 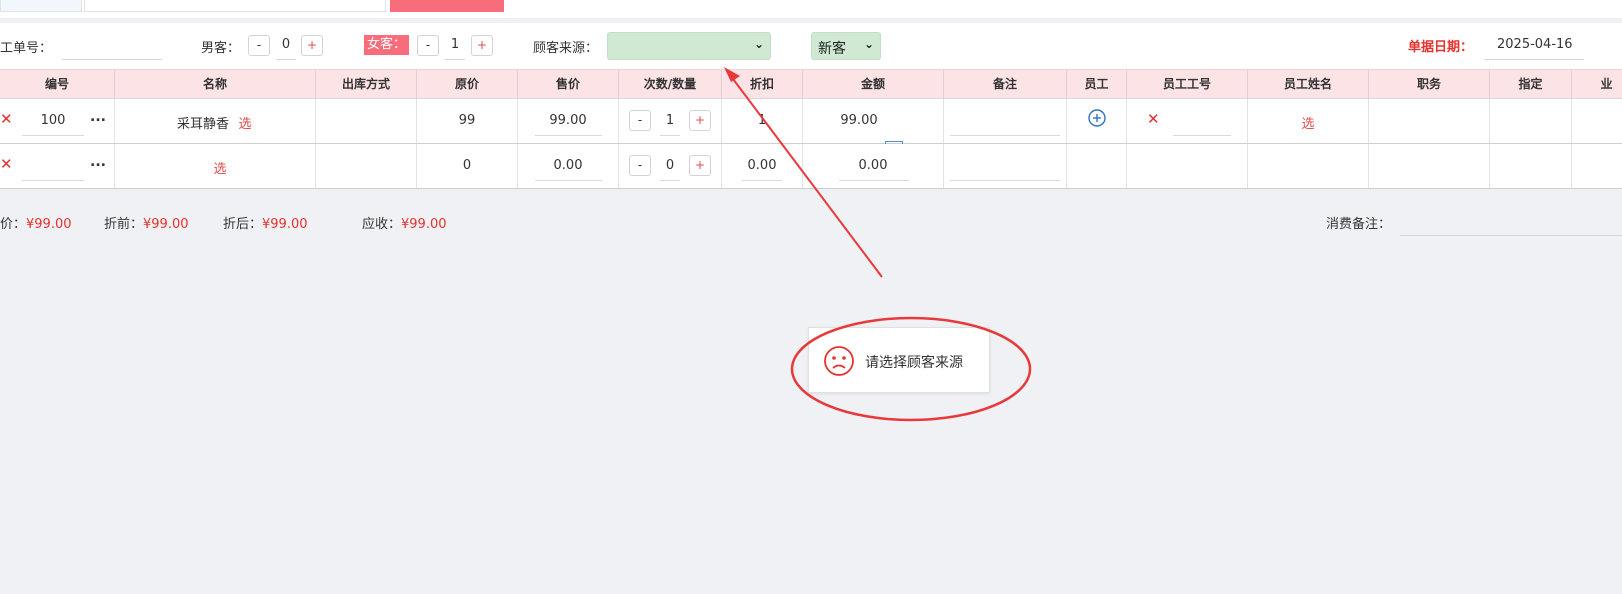 What do you see at coordinates (1097, 84) in the screenshot?
I see `column-header: 员工` at bounding box center [1097, 84].